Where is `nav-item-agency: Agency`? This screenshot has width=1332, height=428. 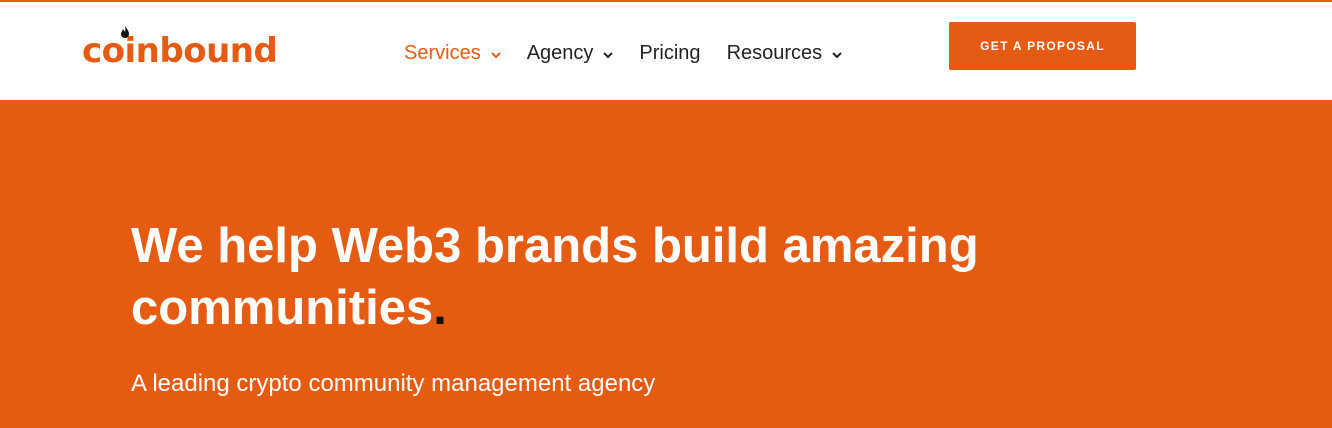
nav-item-agency: Agency is located at coordinates (570, 53).